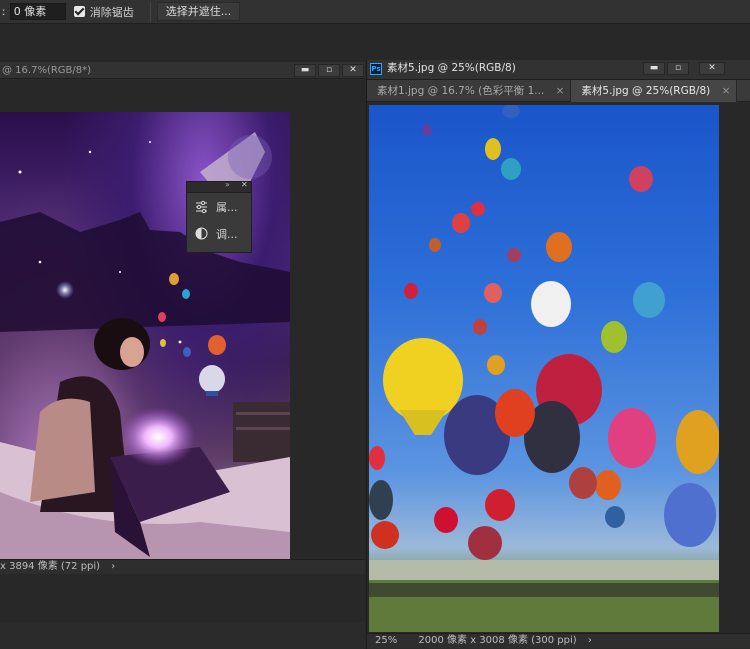 This screenshot has width=750, height=649. I want to click on close-panel-icon: ✕, so click(244, 184).